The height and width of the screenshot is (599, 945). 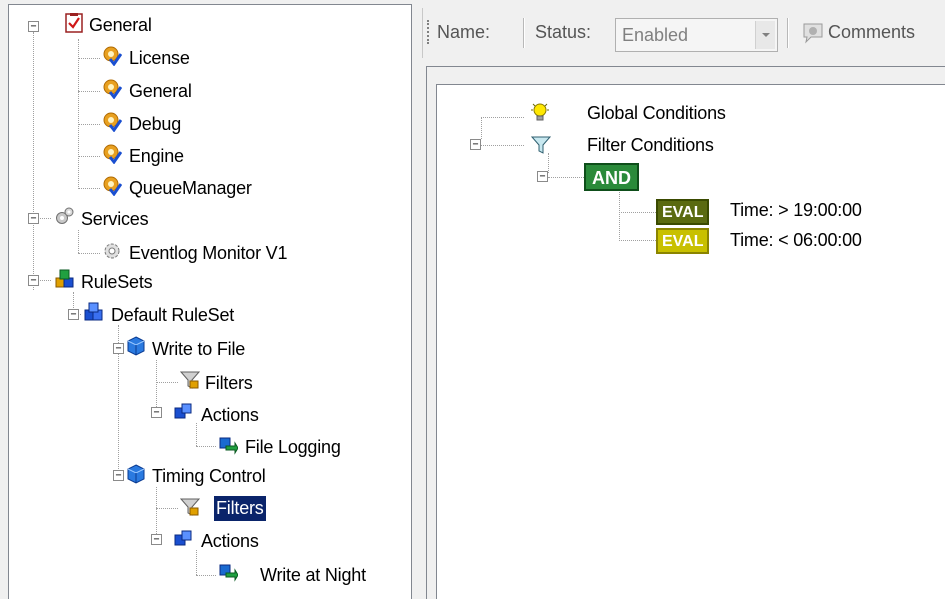 What do you see at coordinates (114, 219) in the screenshot?
I see `tree-item-services: Services` at bounding box center [114, 219].